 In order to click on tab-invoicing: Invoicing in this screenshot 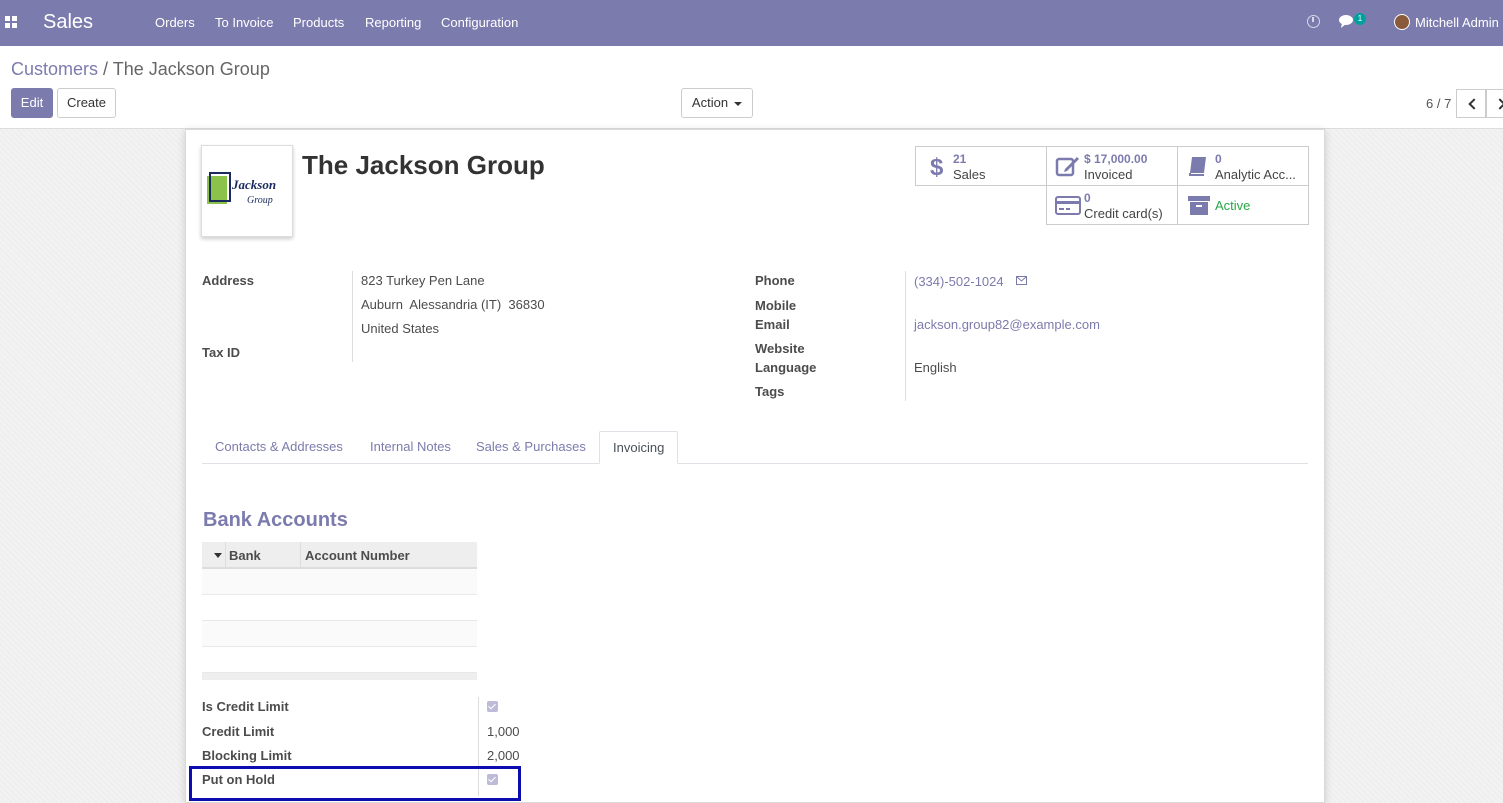, I will do `click(639, 447)`.